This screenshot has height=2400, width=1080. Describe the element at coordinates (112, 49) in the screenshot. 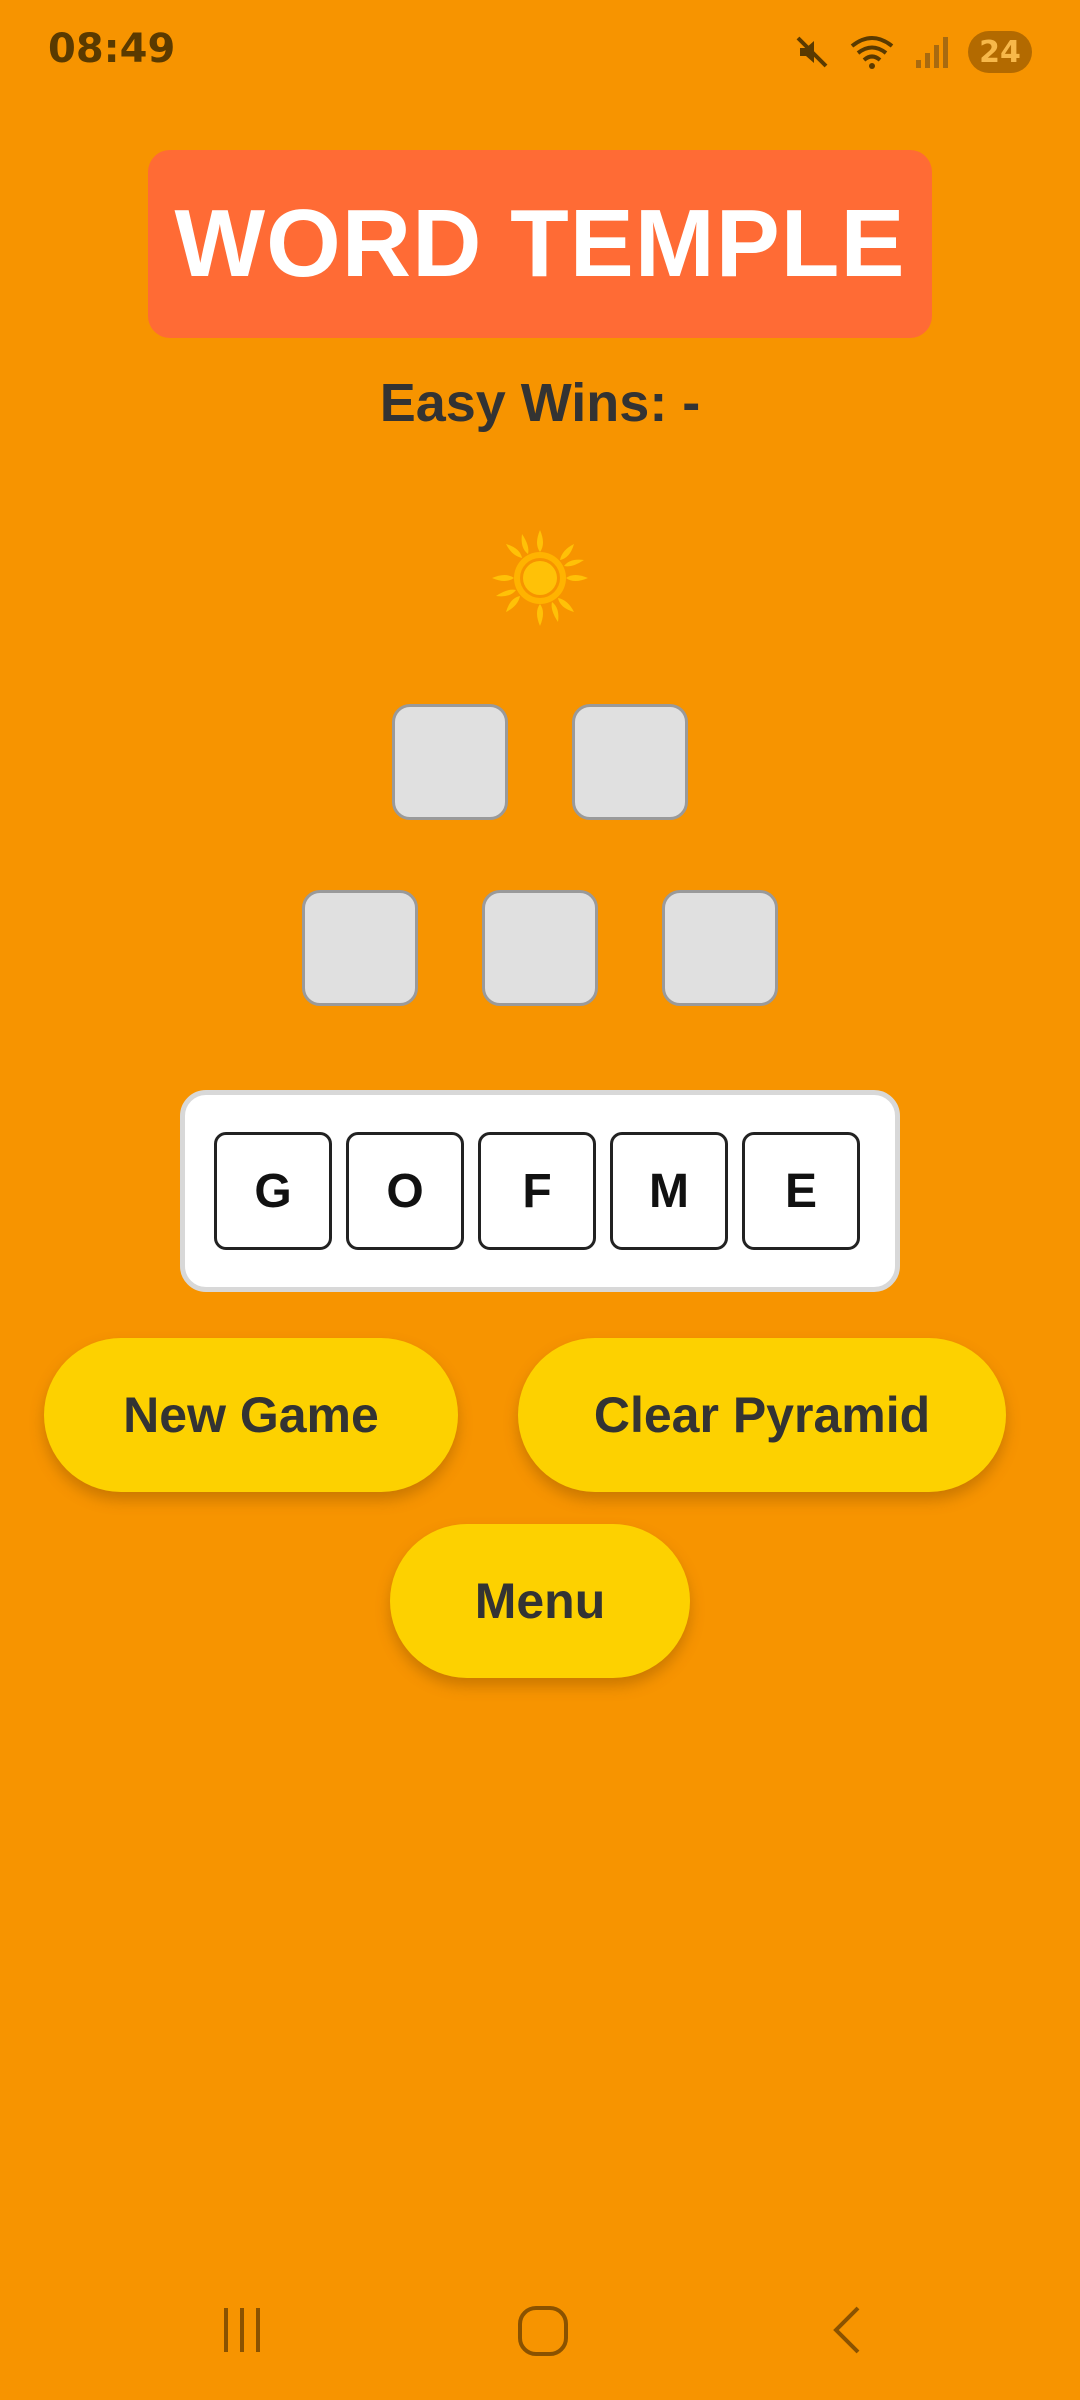

I see `status-time: 08:49` at that location.